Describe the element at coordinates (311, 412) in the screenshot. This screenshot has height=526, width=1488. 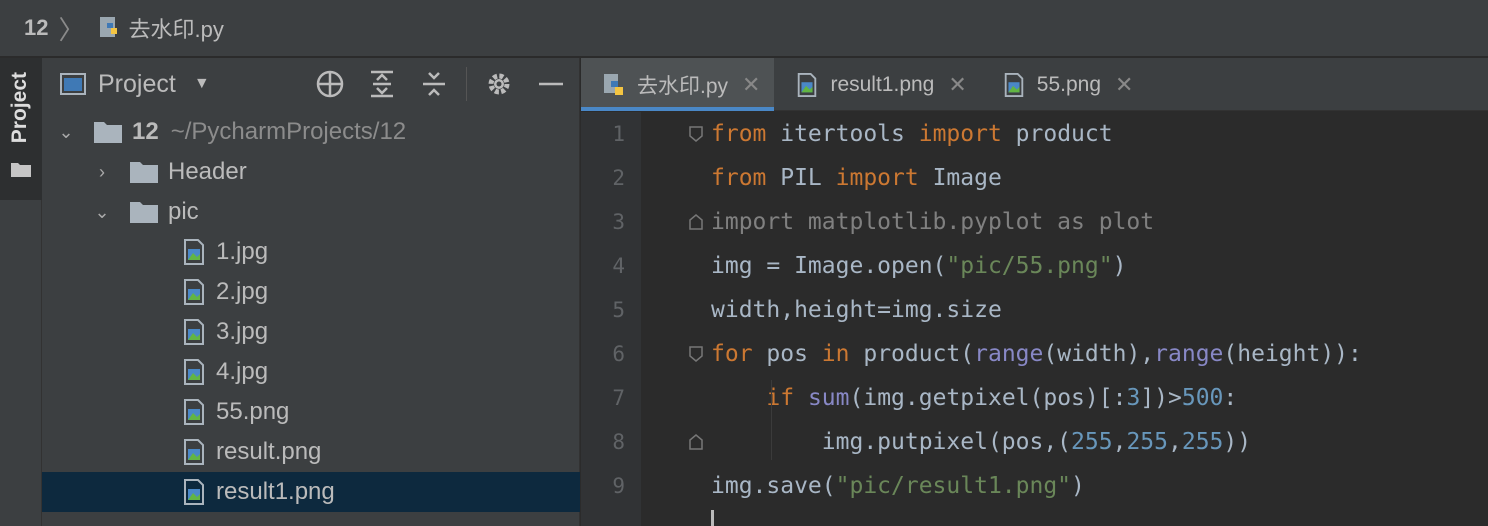
I see `tree-file-row: 55.png` at that location.